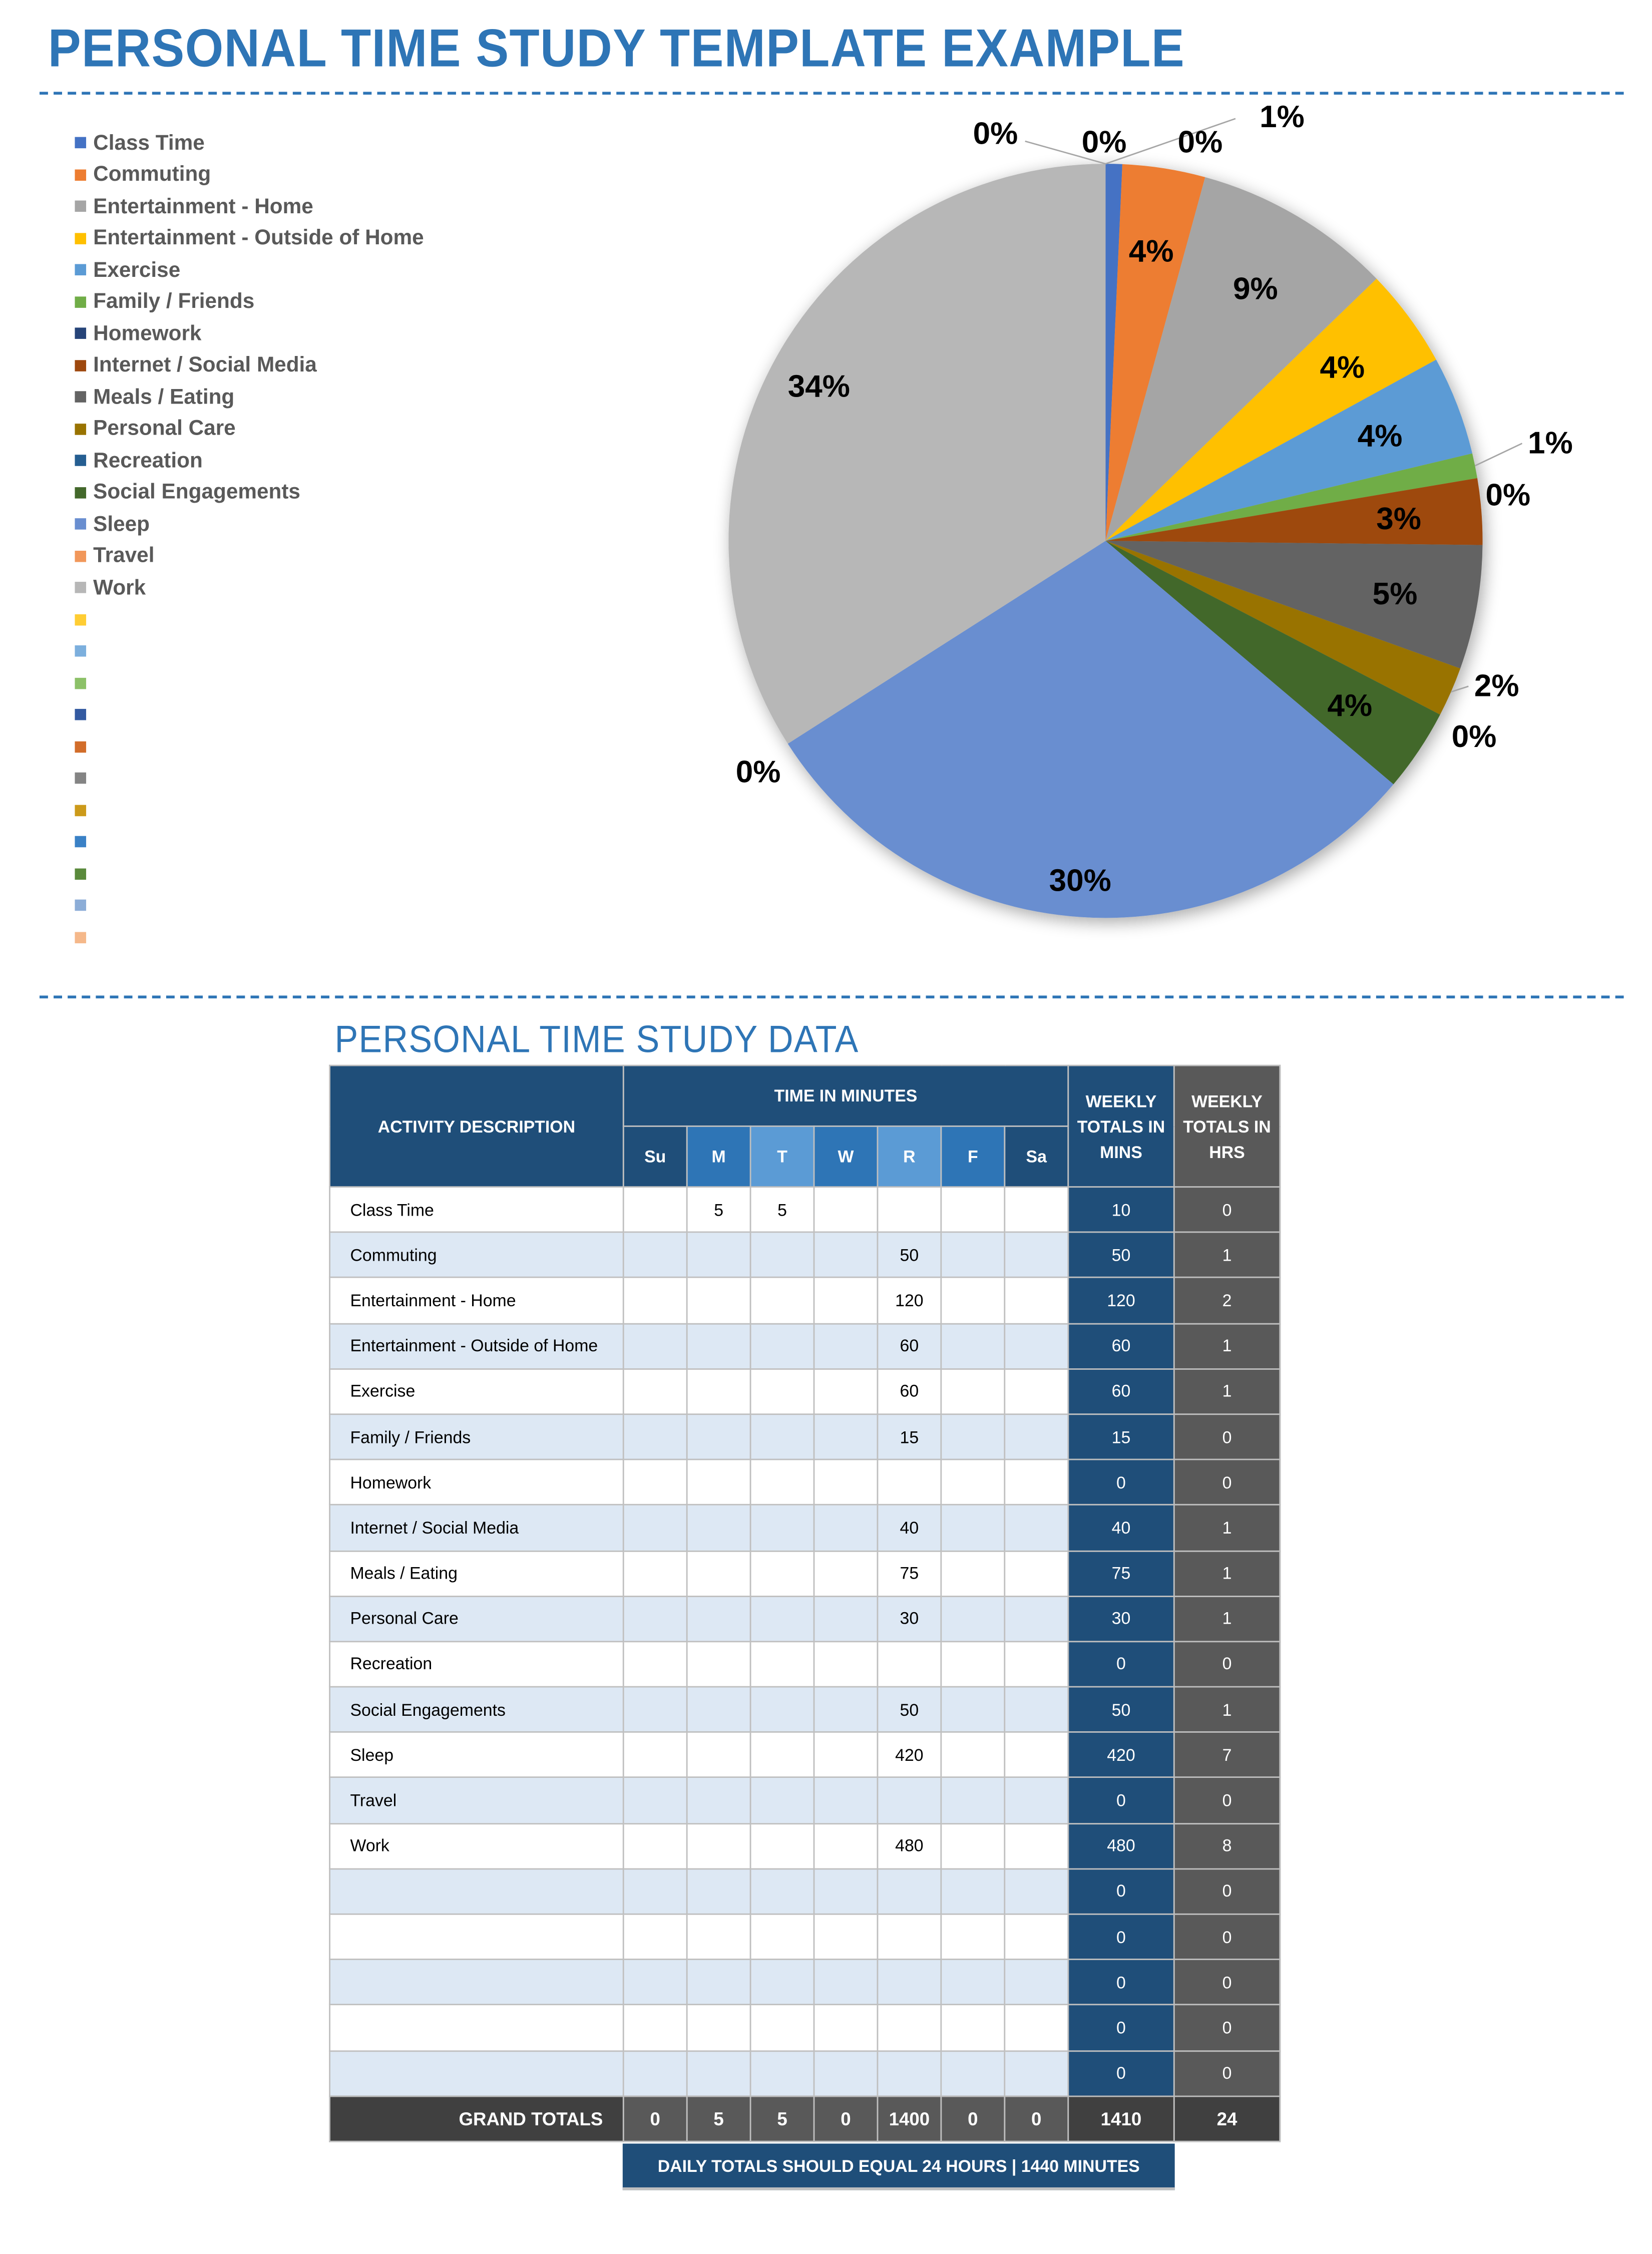  I want to click on day-minutes-cell: 120, so click(909, 1300).